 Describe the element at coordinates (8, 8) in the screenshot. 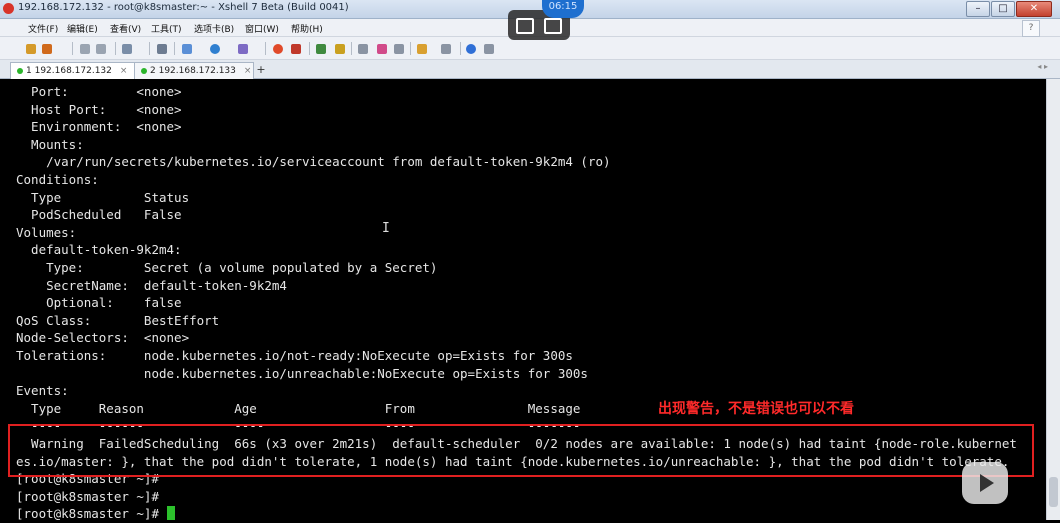

I see `xshell-app-icon` at that location.